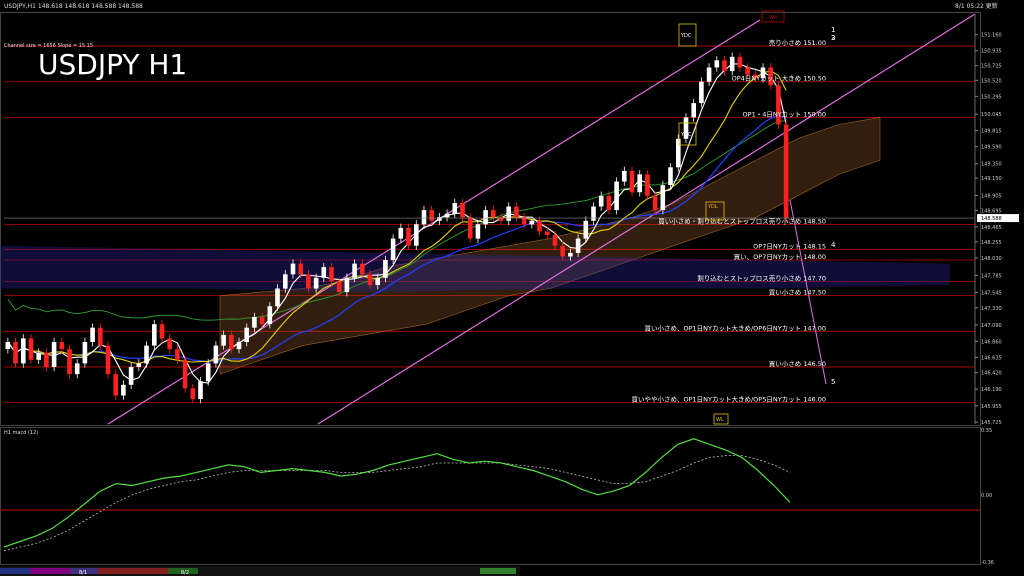 The width and height of the screenshot is (1024, 576). I want to click on price-tick-label: 148.030, so click(991, 259).